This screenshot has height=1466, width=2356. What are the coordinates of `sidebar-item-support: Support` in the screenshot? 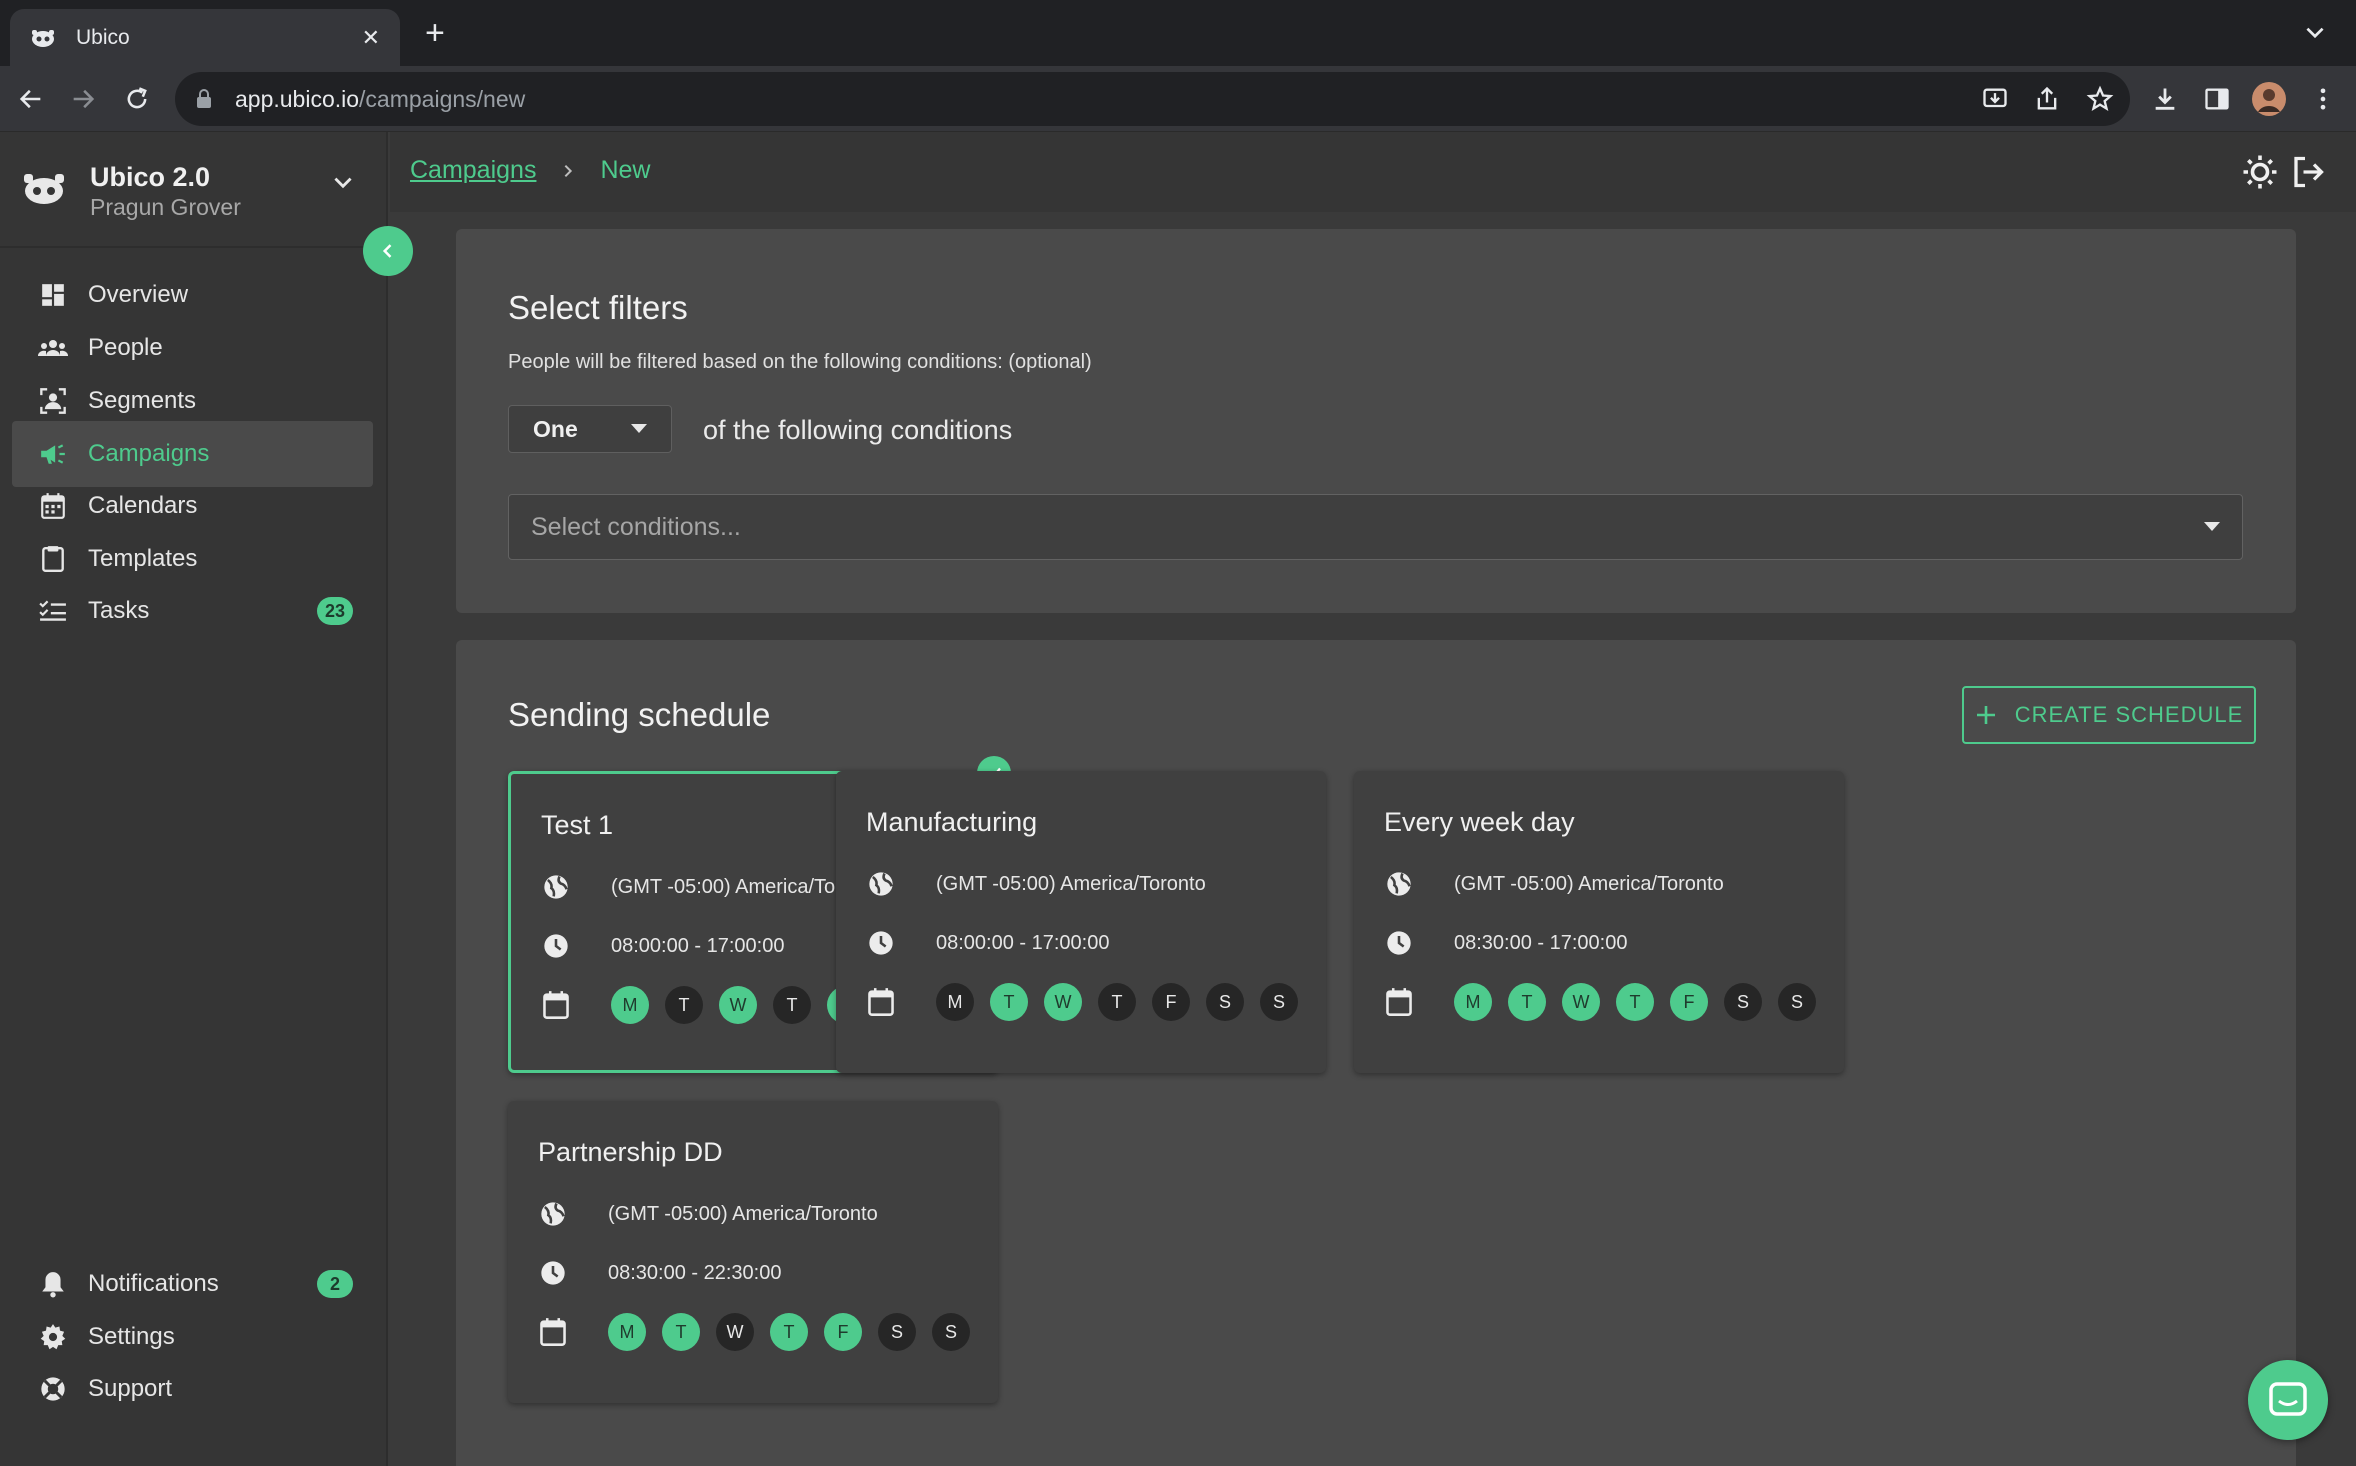 It's located at (192, 1389).